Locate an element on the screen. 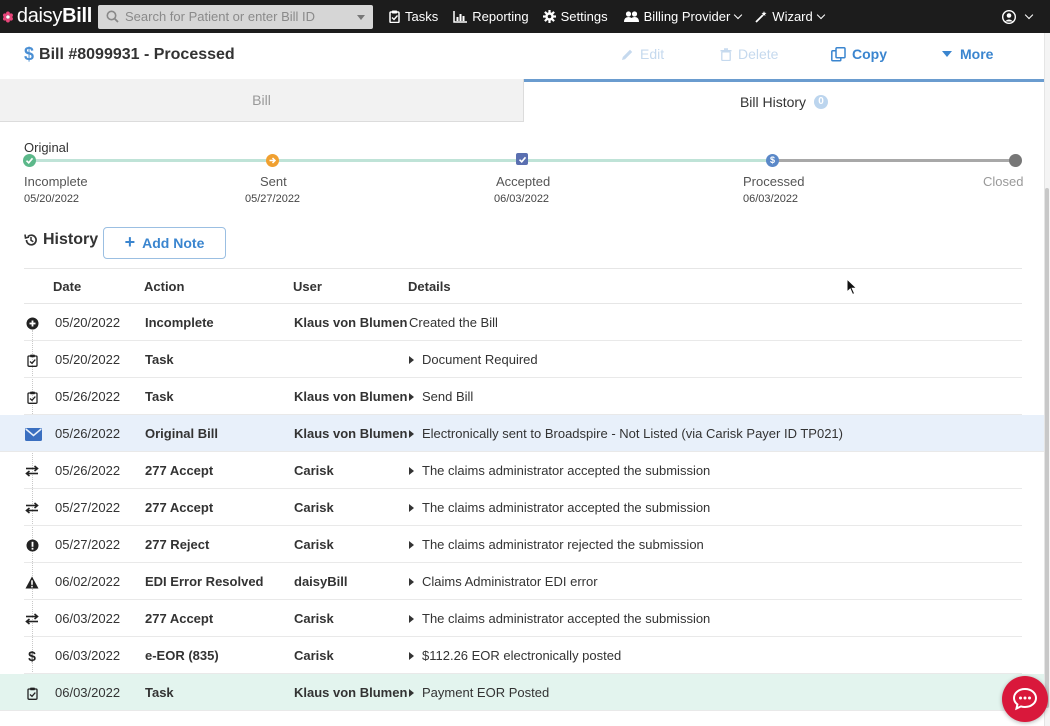 Image resolution: width=1050 pixels, height=726 pixels. timeline-date-accepted: 06/03/2022 is located at coordinates (522, 199).